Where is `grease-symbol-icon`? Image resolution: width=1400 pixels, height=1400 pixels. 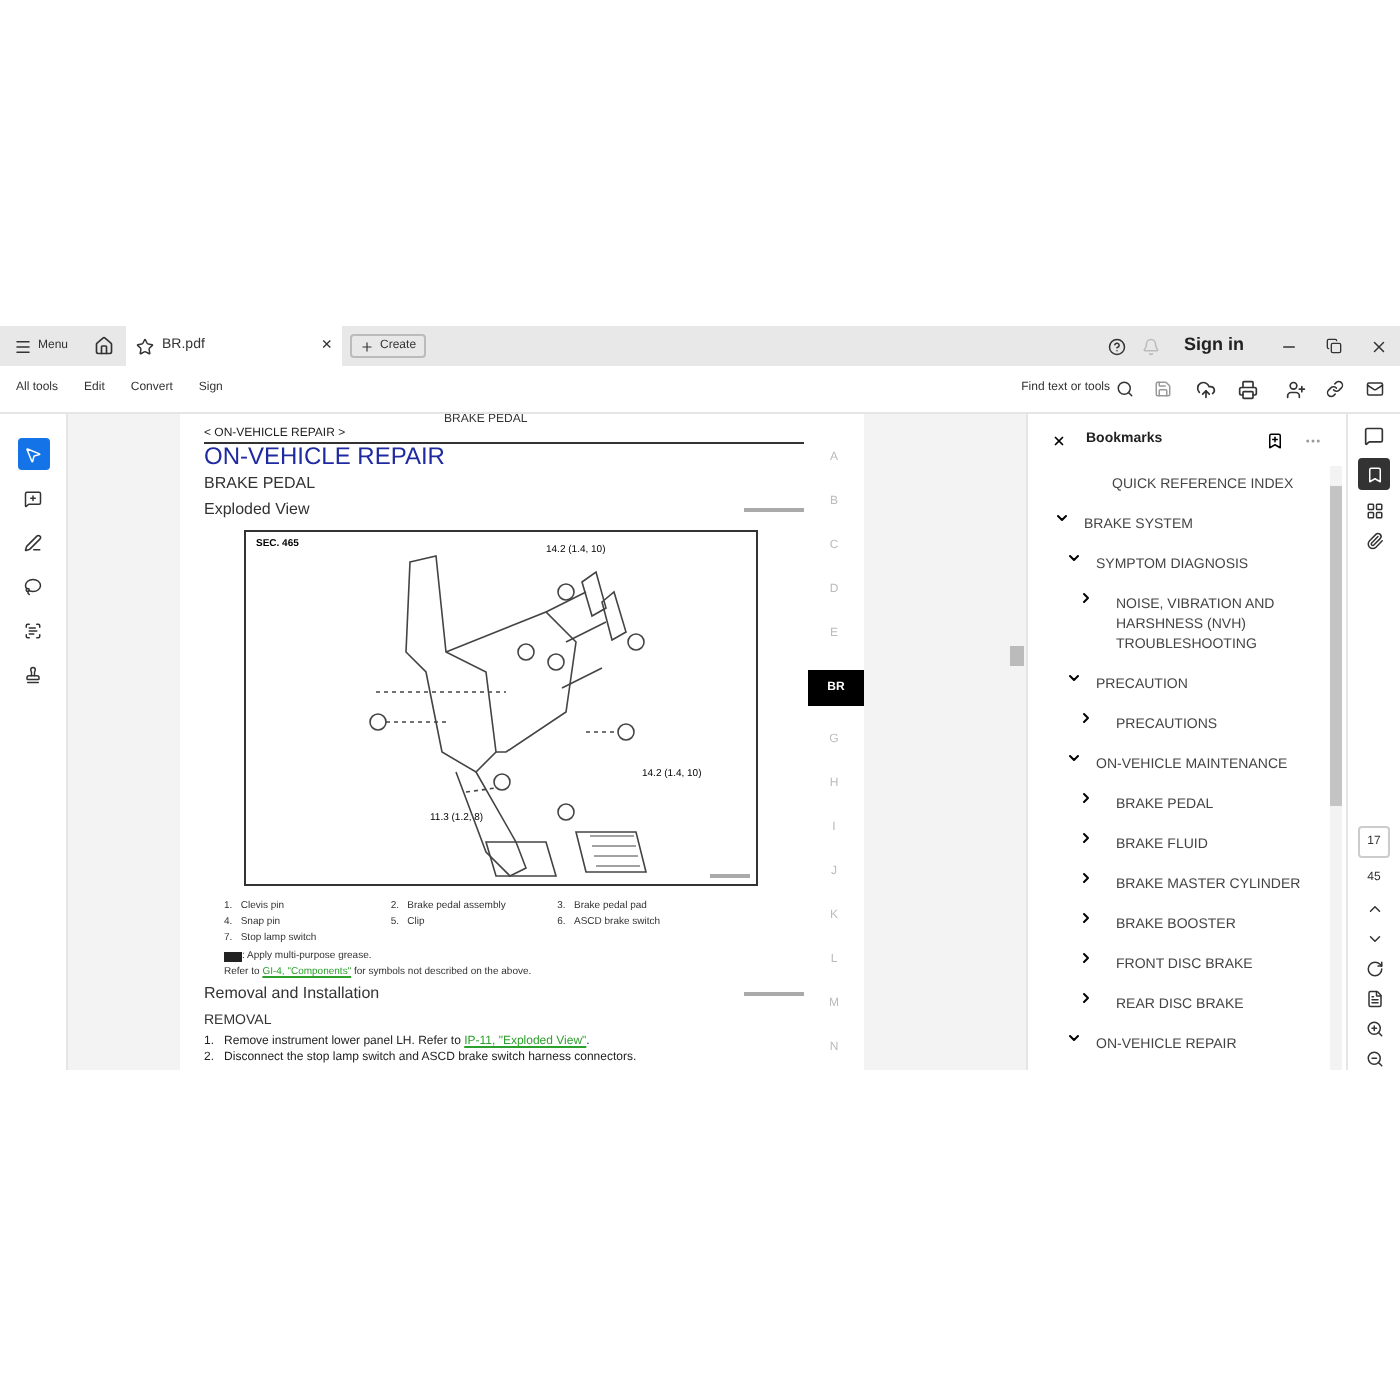
grease-symbol-icon is located at coordinates (233, 956).